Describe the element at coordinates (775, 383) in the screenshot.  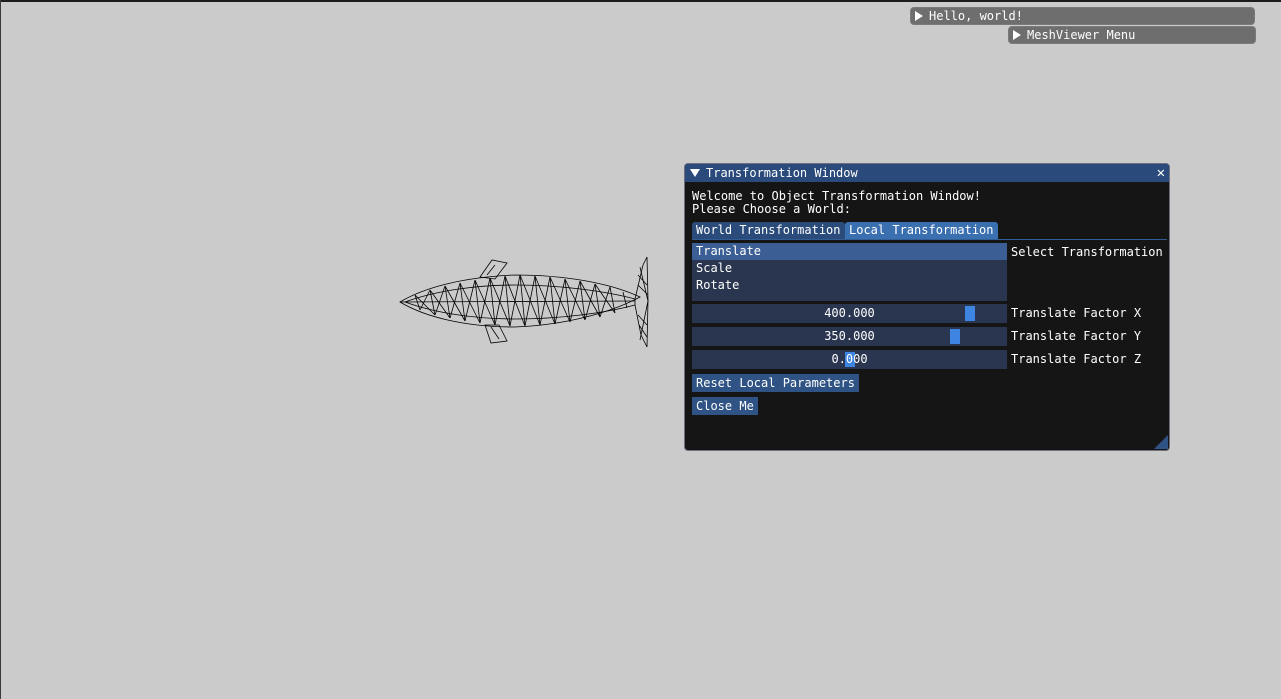
I see `reset-local-parameters-button: Reset Local Parameters` at that location.